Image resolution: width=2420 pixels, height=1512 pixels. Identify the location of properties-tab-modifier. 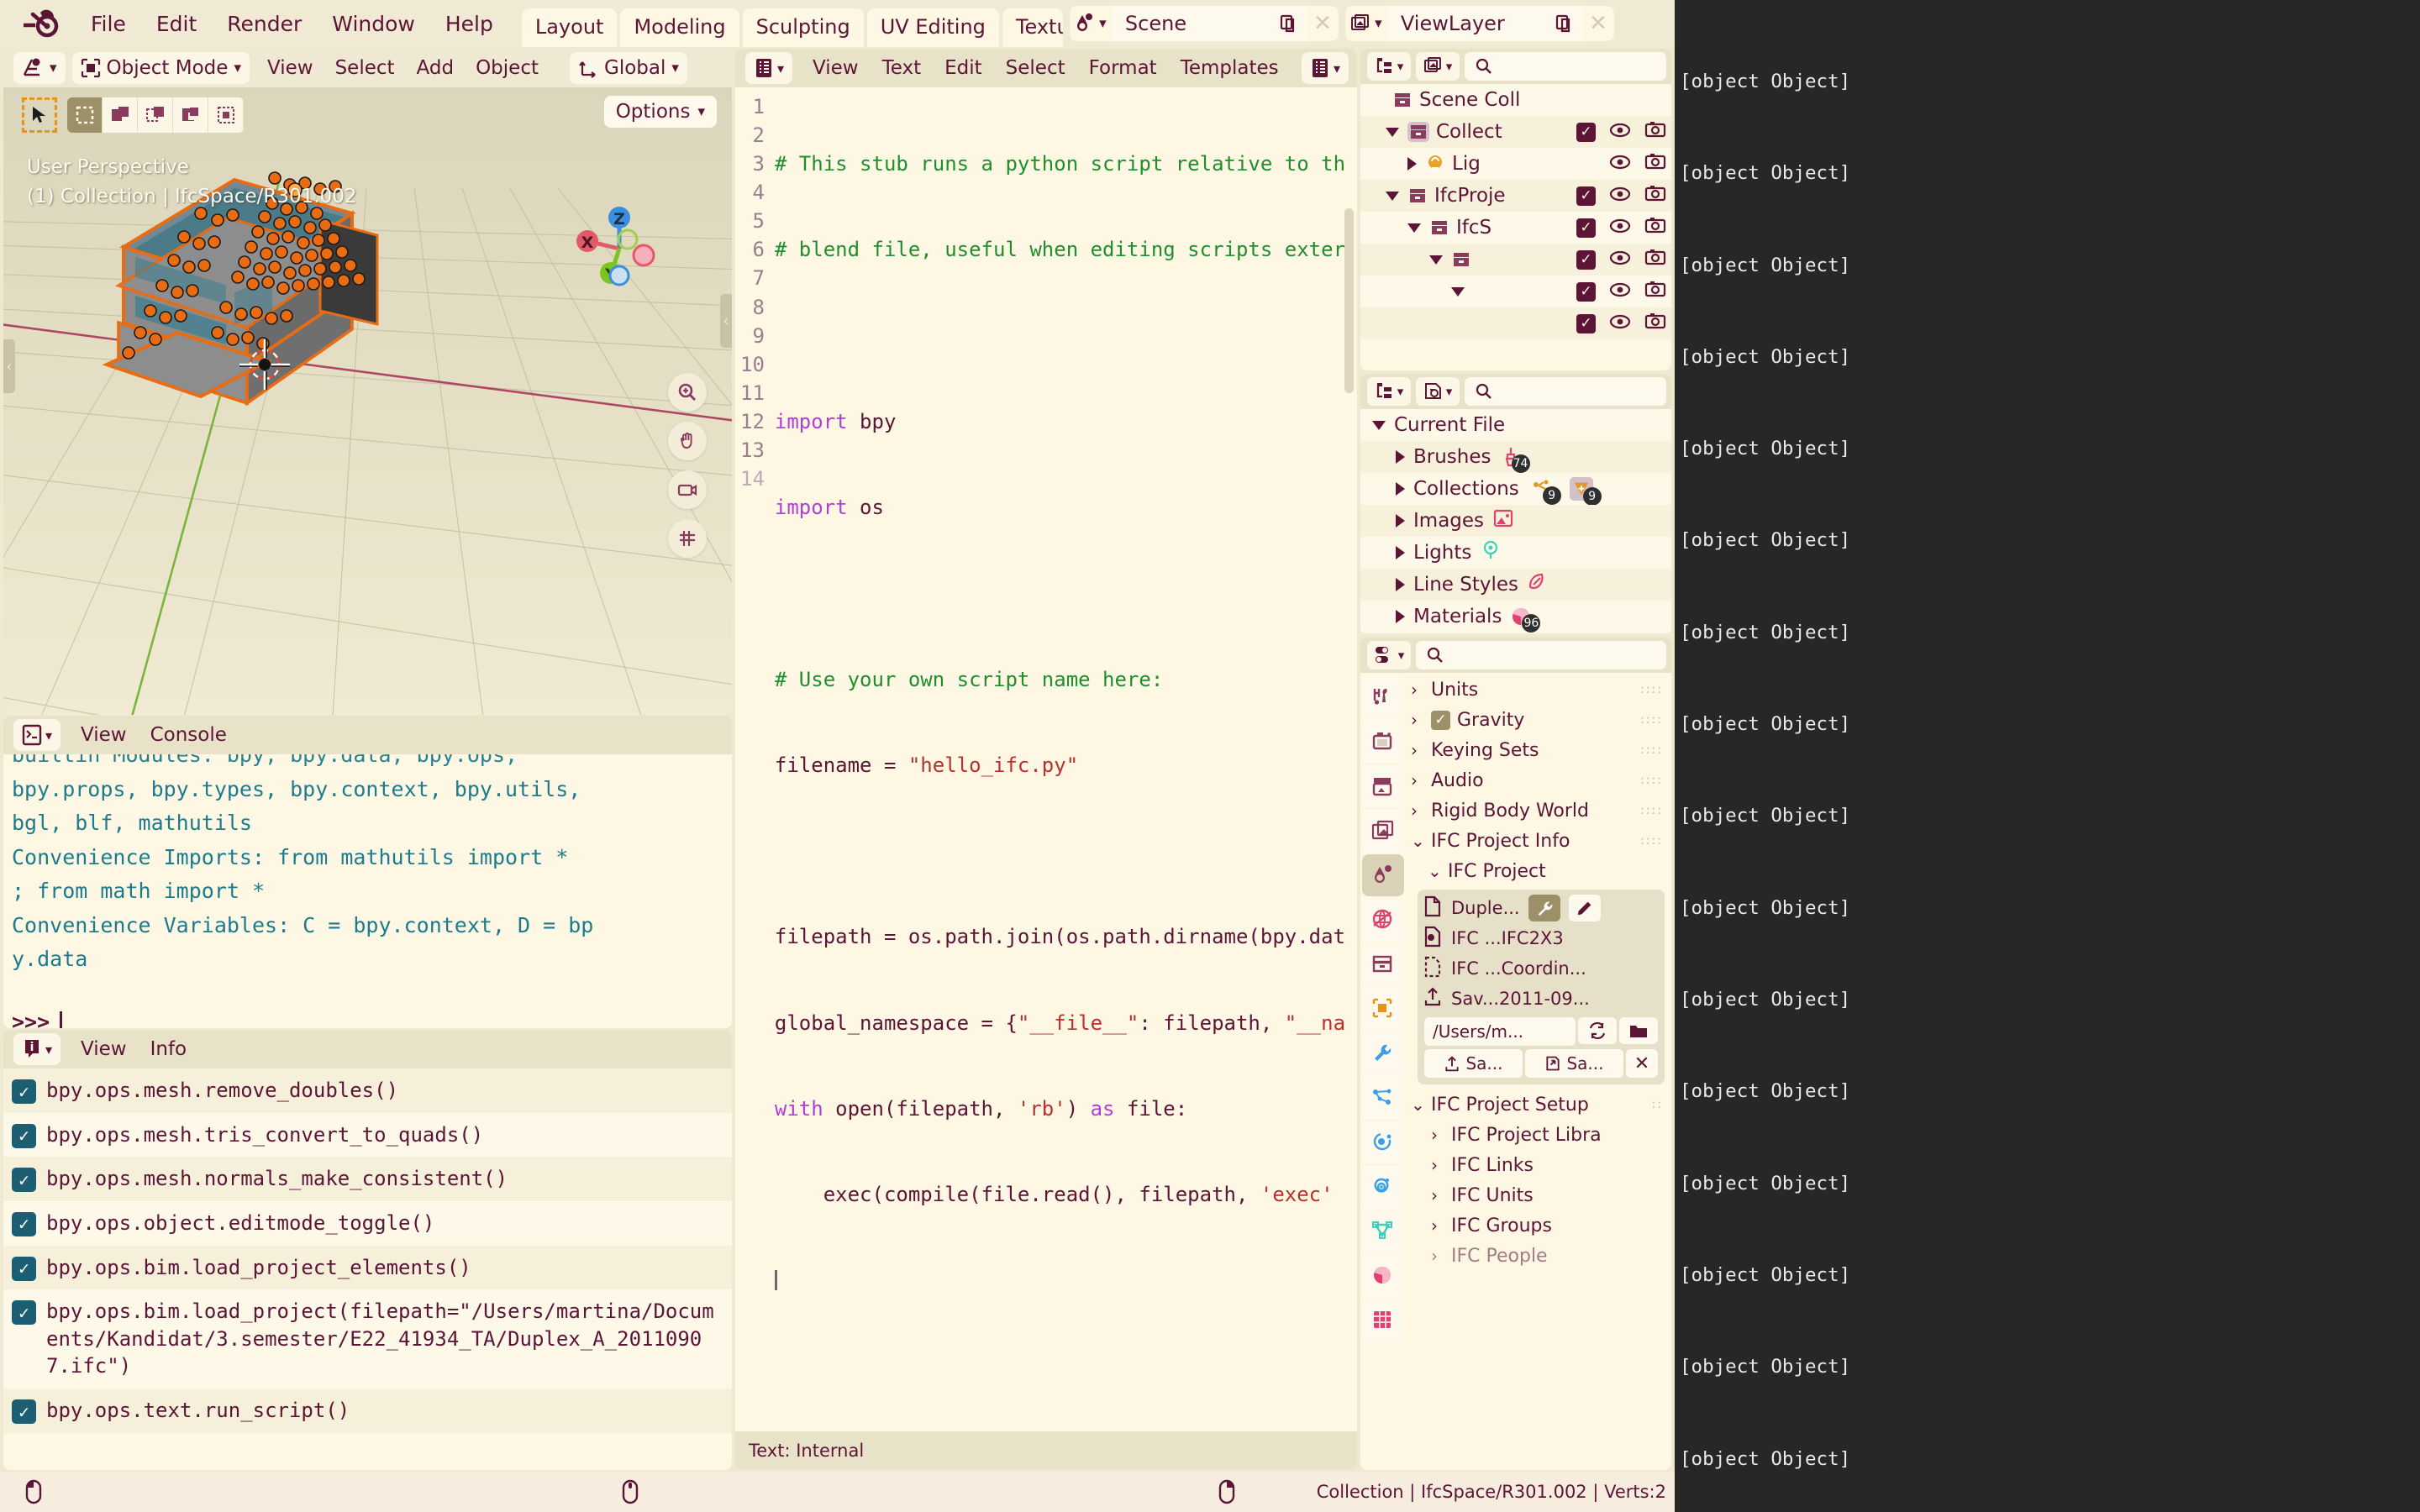
(1383, 1053).